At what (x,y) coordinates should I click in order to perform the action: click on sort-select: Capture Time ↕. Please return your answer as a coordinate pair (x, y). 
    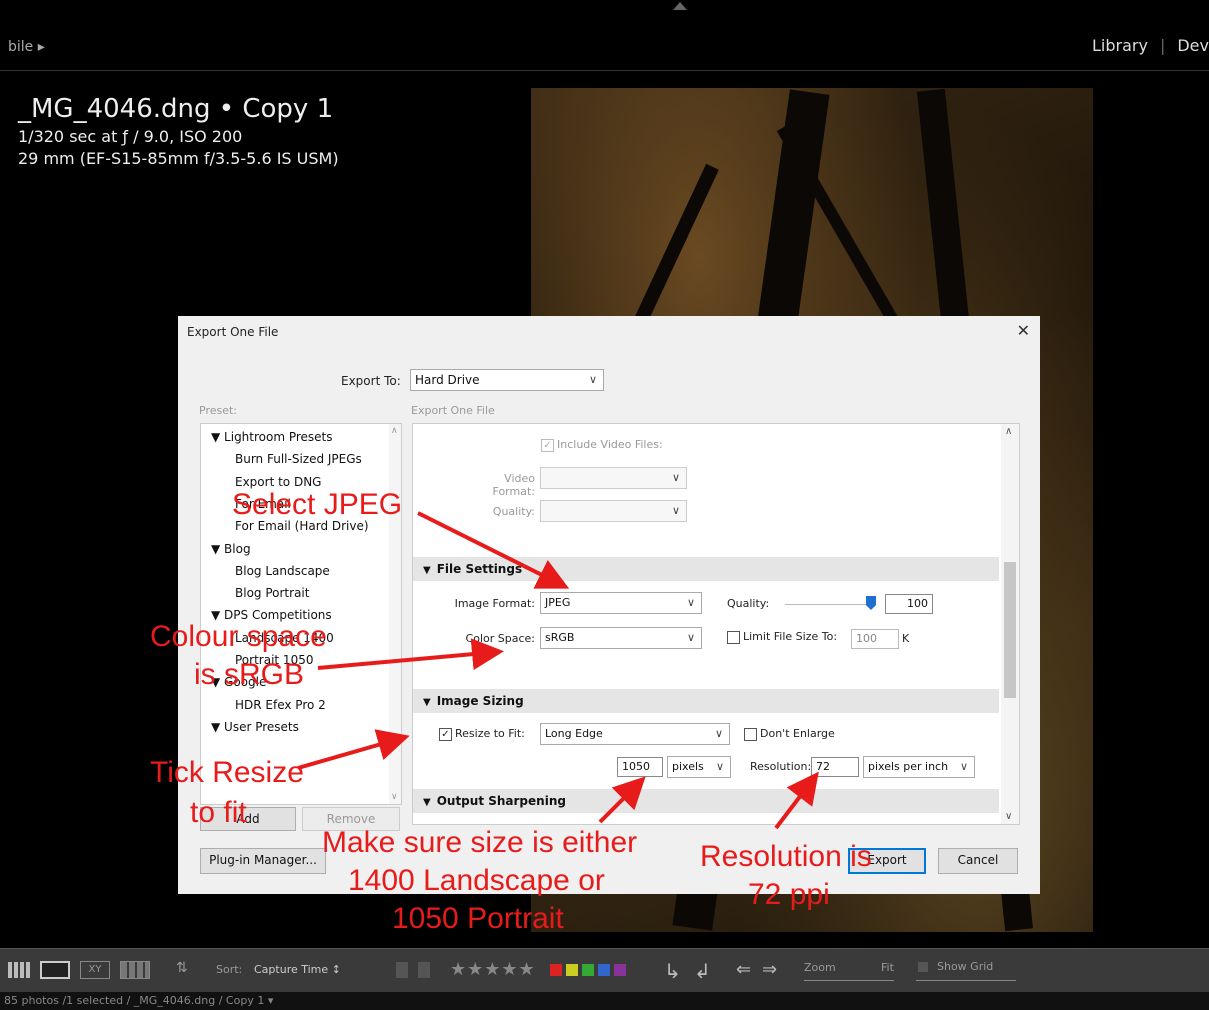
    Looking at the image, I should click on (297, 969).